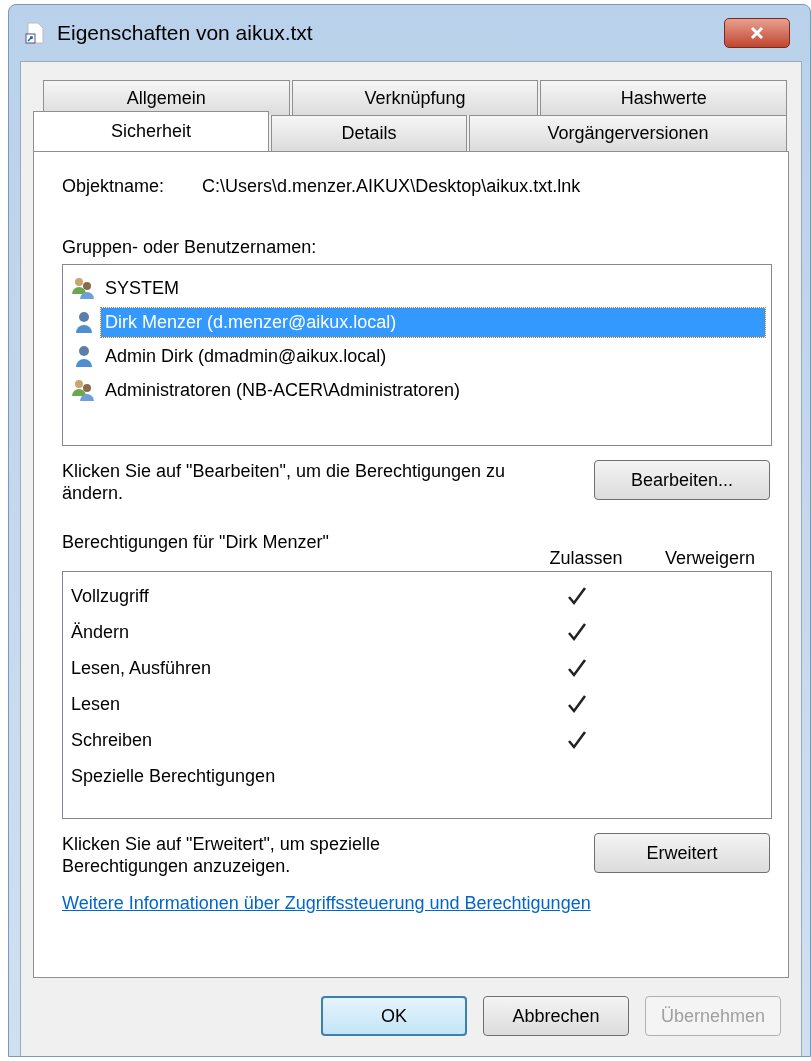  Describe the element at coordinates (196, 542) in the screenshot. I see `permissions-label: Berechtigungen für "Dirk Menzer"` at that location.